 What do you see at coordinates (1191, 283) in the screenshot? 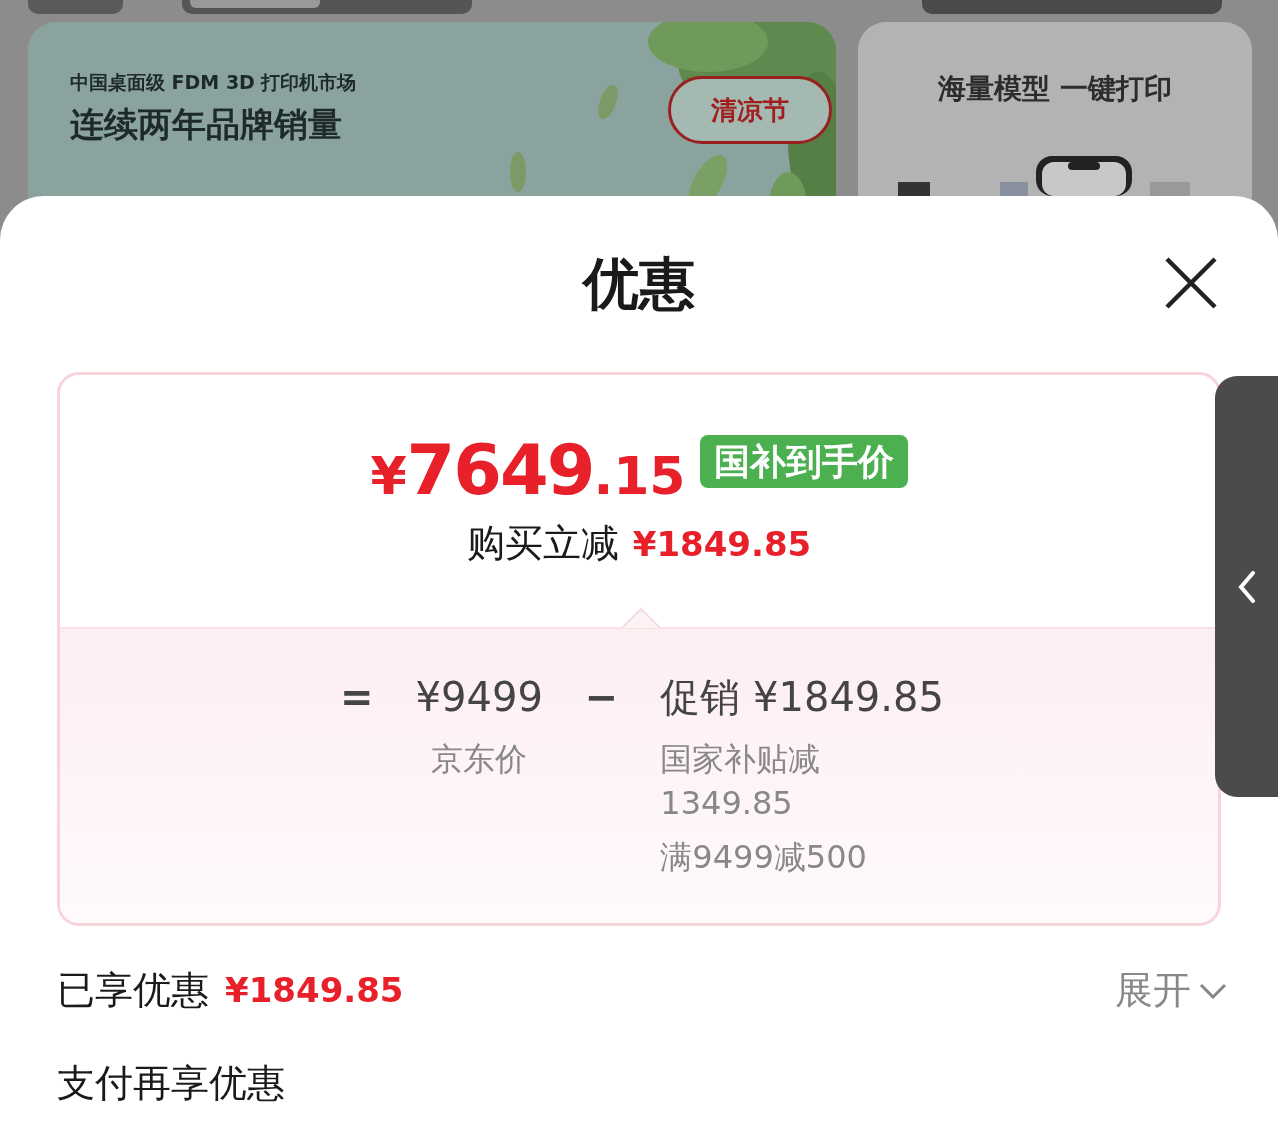
I see `close-icon` at bounding box center [1191, 283].